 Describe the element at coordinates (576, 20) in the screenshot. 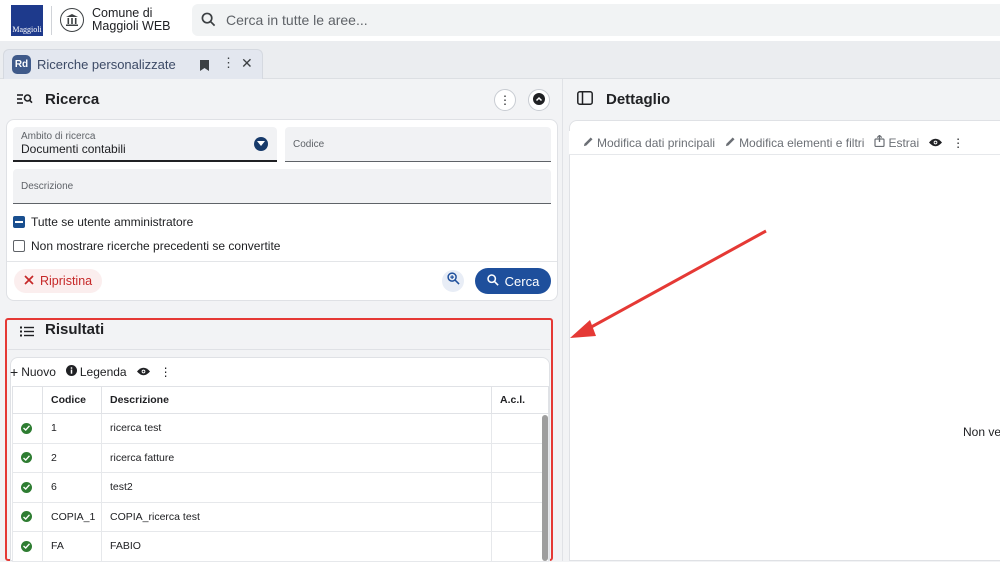

I see `search-input` at that location.